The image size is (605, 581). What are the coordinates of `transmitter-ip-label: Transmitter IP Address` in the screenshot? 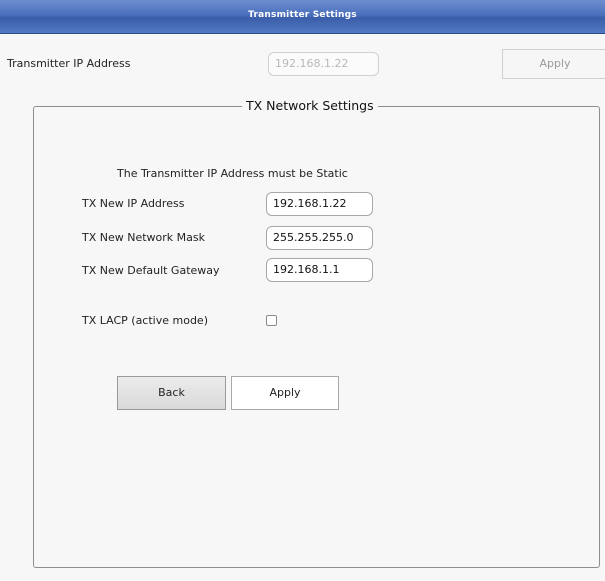 It's located at (69, 63).